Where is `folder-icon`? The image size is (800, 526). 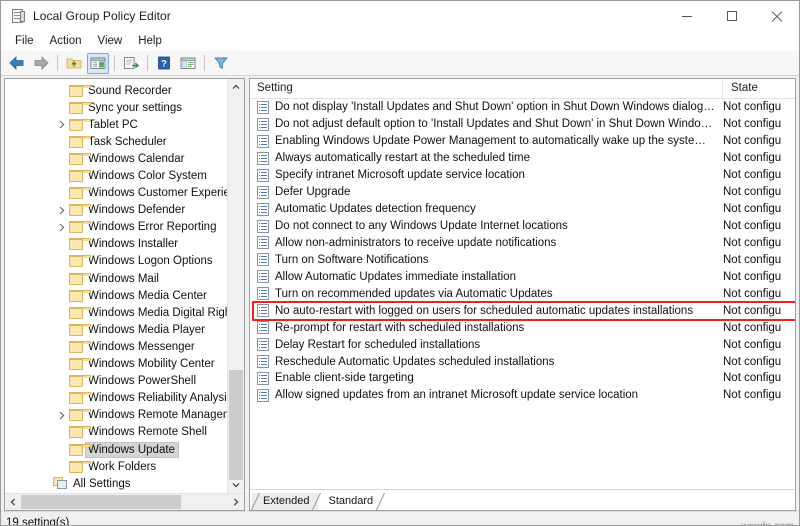 folder-icon is located at coordinates (80, 466).